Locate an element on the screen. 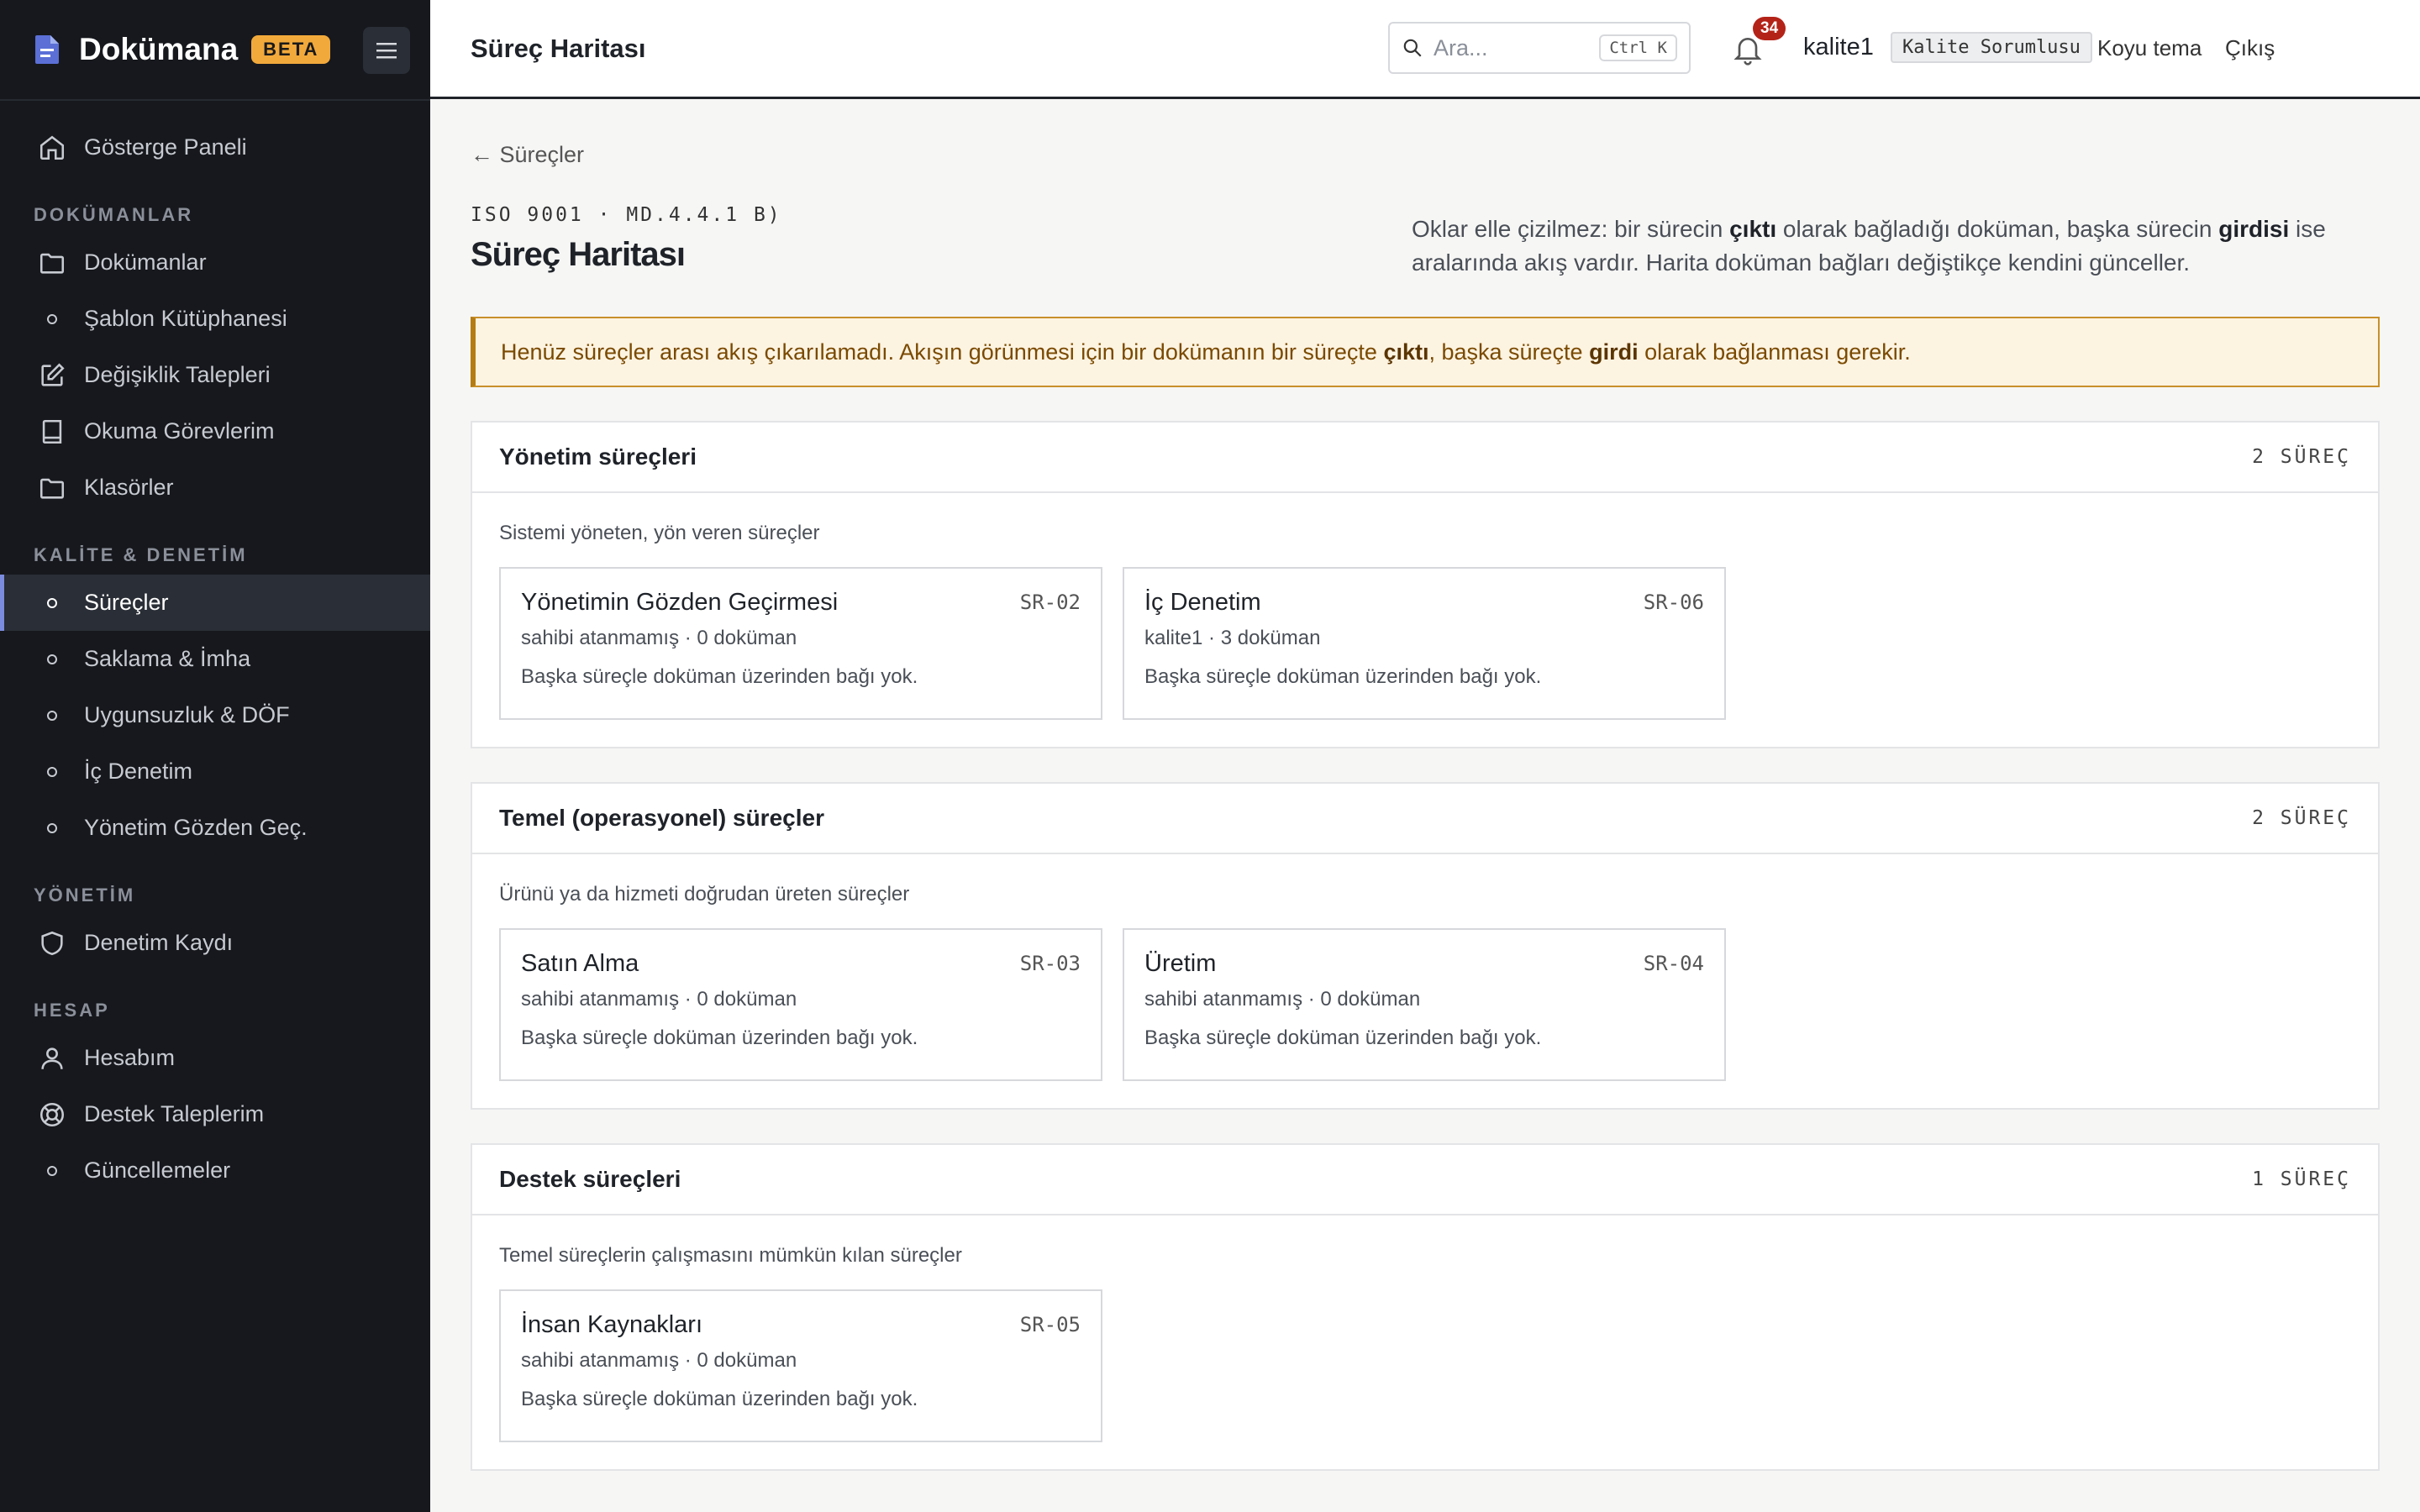 The height and width of the screenshot is (1512, 2420). sidebar-item-folders: Klasörler is located at coordinates (215, 487).